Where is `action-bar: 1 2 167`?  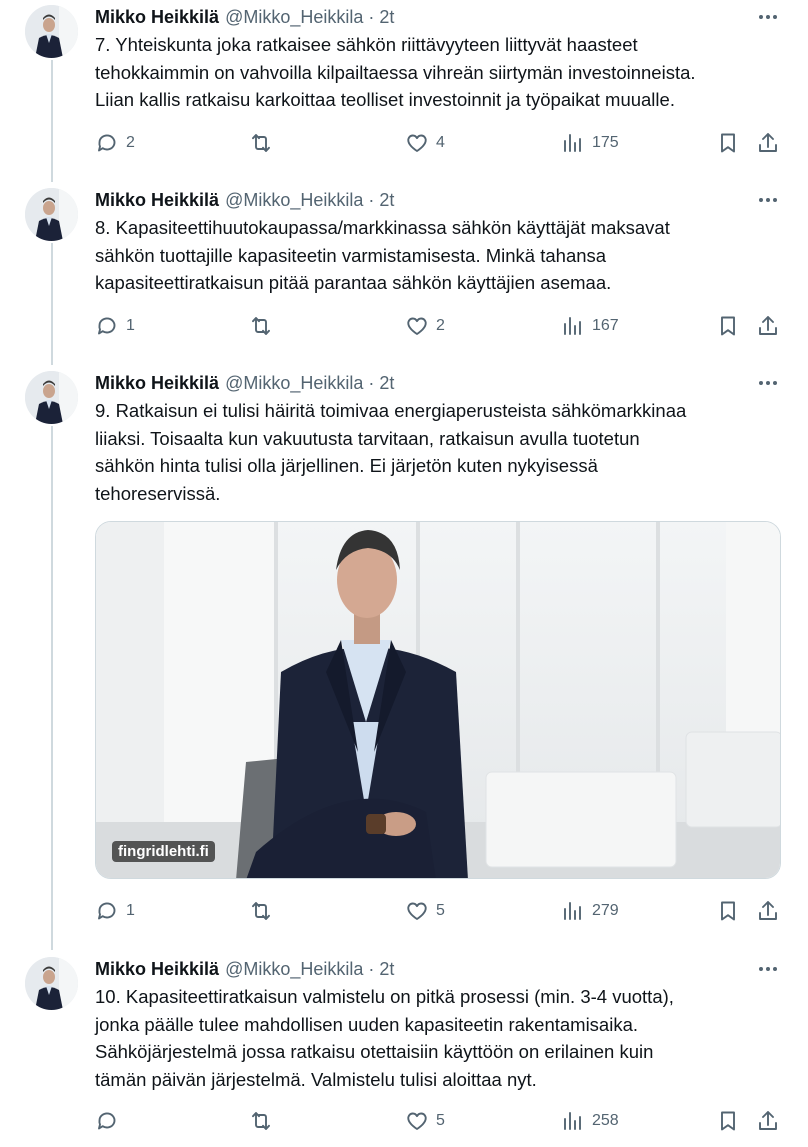
action-bar: 1 2 167 is located at coordinates (440, 326).